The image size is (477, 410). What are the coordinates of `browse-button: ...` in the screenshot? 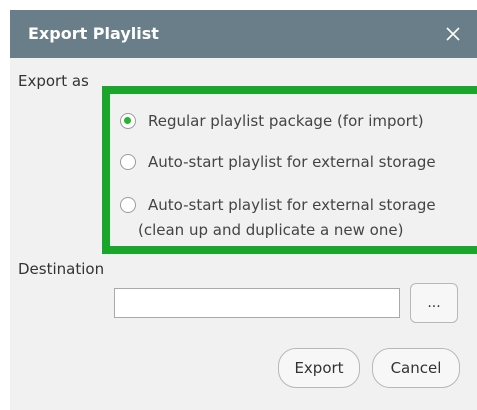 It's located at (434, 303).